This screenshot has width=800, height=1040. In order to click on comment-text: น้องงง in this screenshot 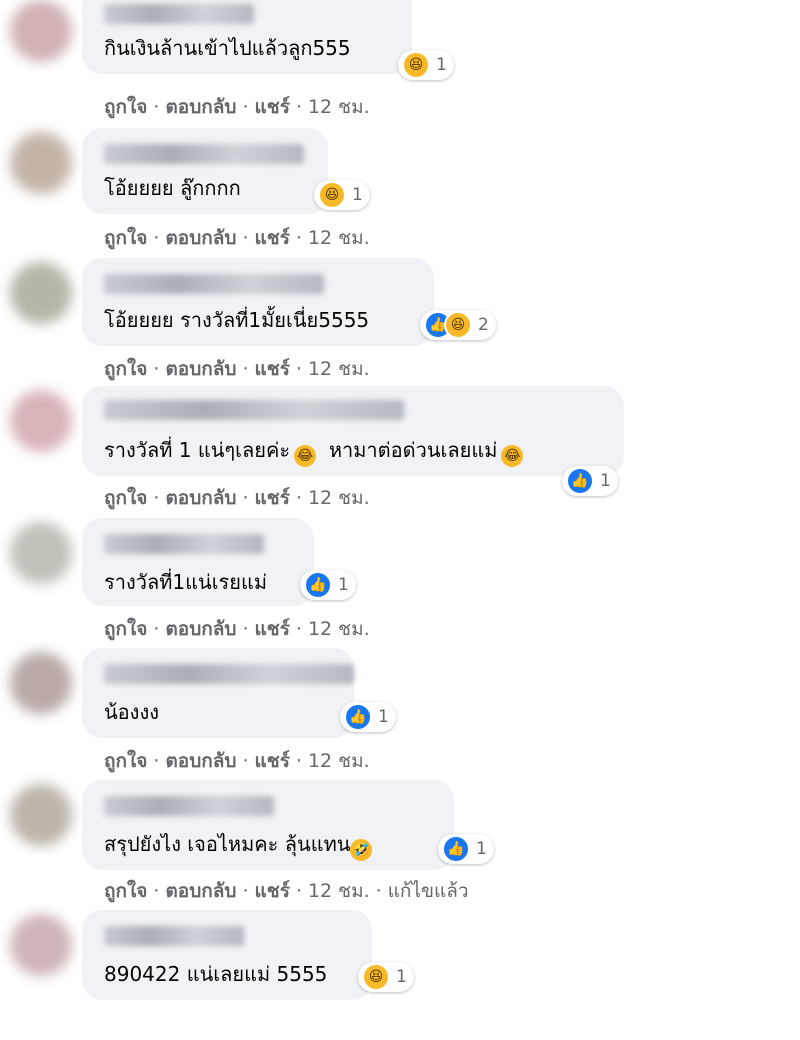, I will do `click(131, 712)`.